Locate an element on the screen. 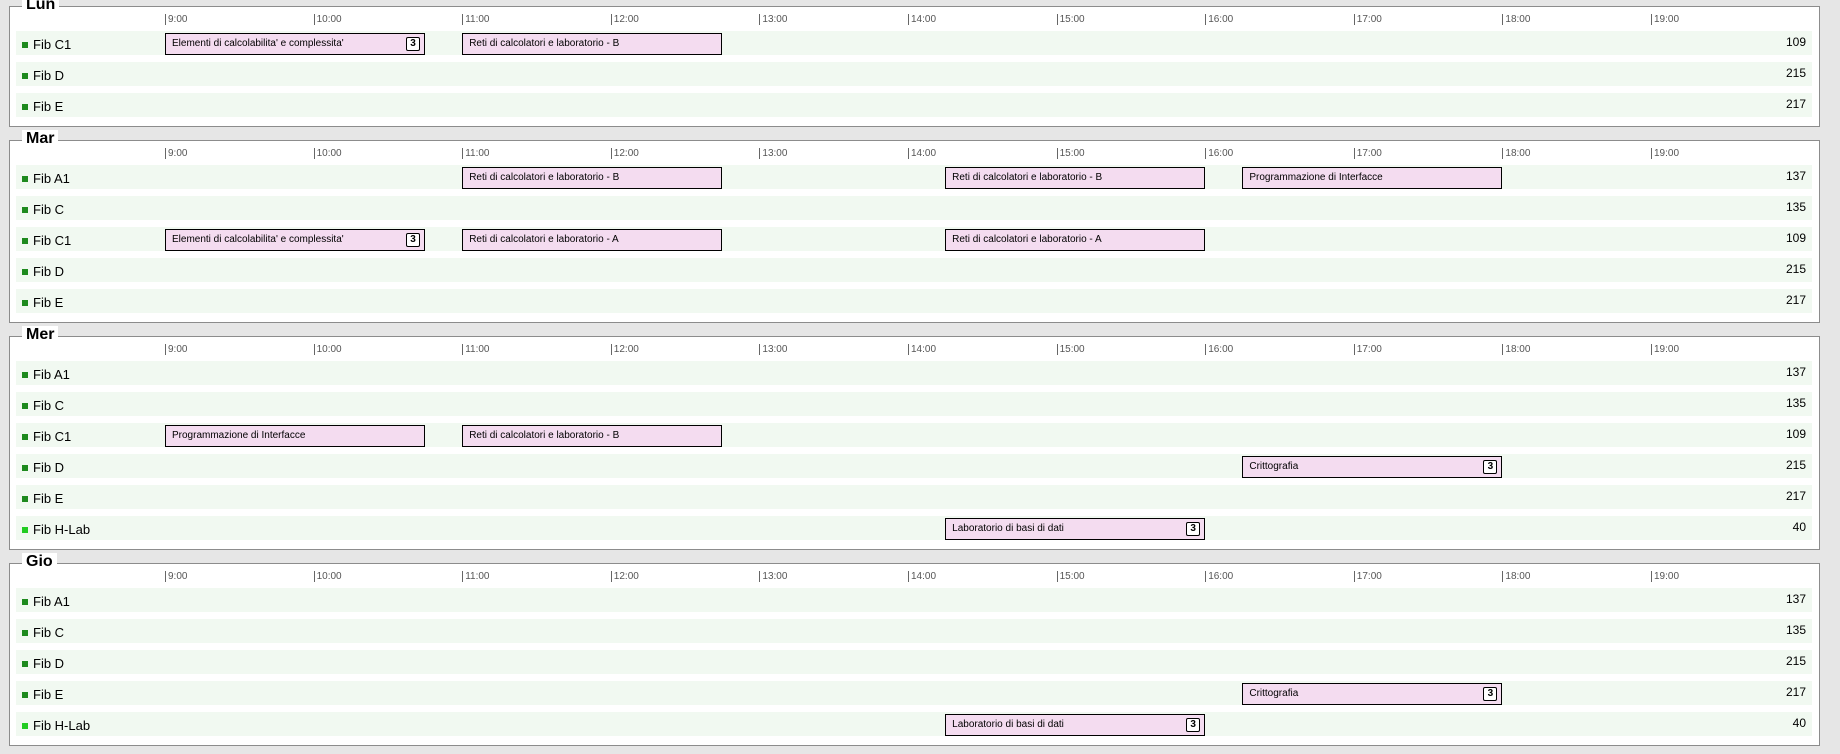 The height and width of the screenshot is (754, 1840). room-name: Fib C1 is located at coordinates (52, 44).